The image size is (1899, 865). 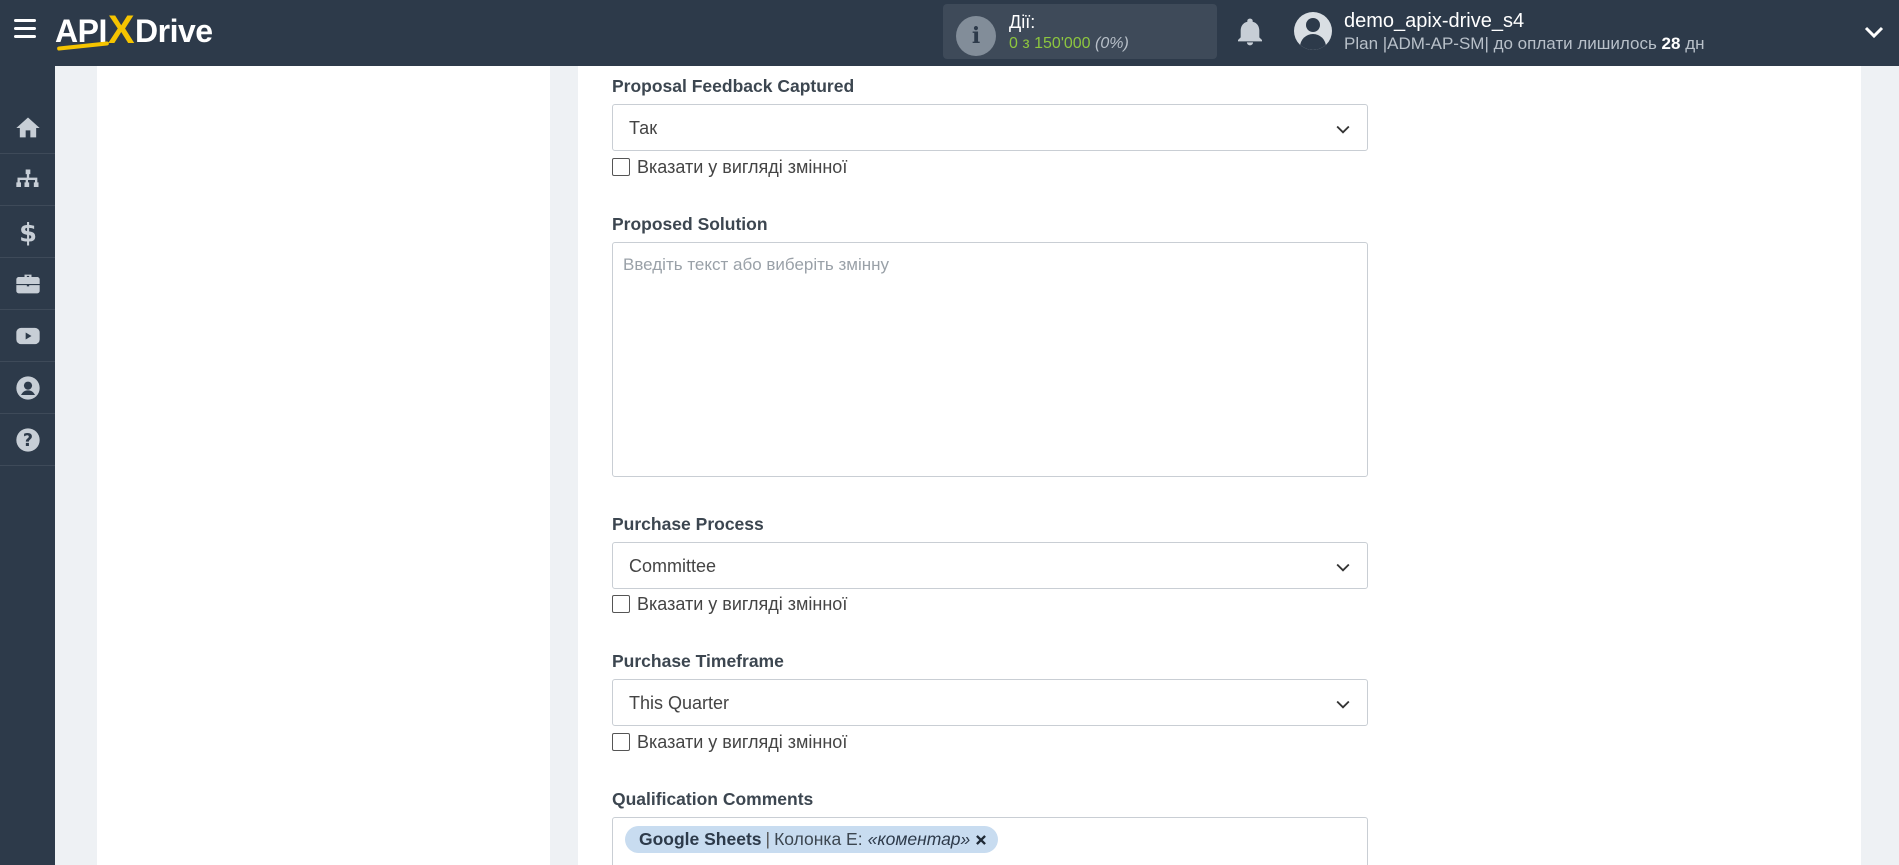 I want to click on purchase-process-label: Purchase Process, so click(x=688, y=524).